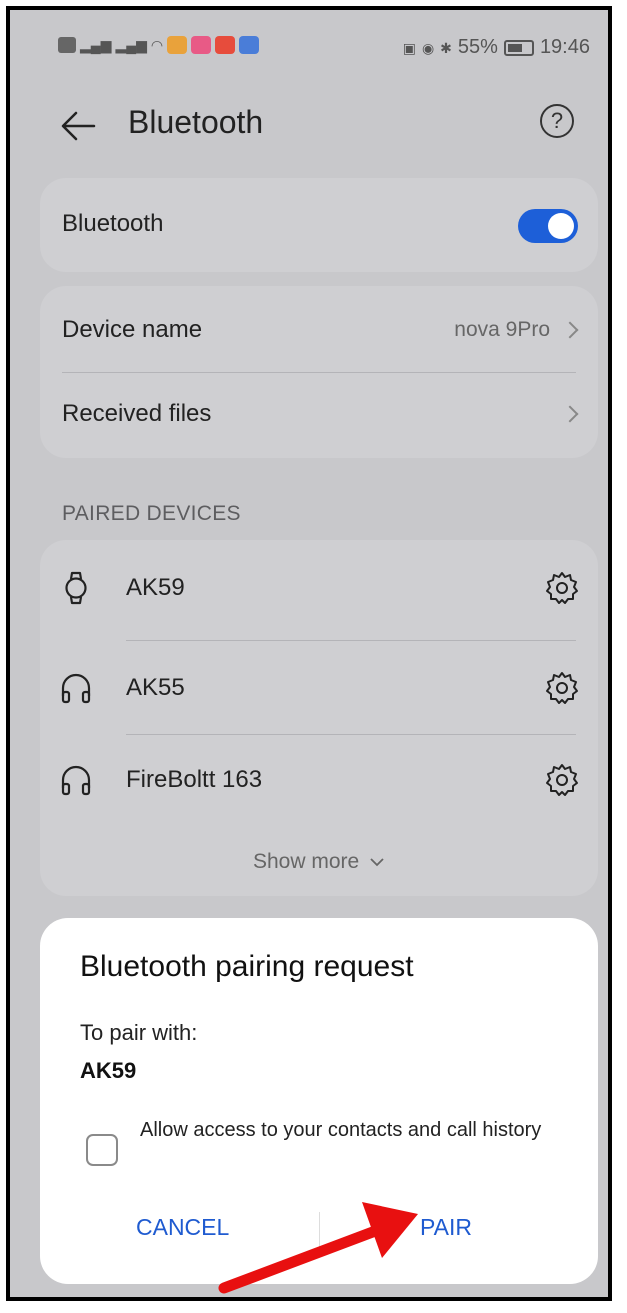 The width and height of the screenshot is (627, 1313). I want to click on toggle-knob, so click(561, 226).